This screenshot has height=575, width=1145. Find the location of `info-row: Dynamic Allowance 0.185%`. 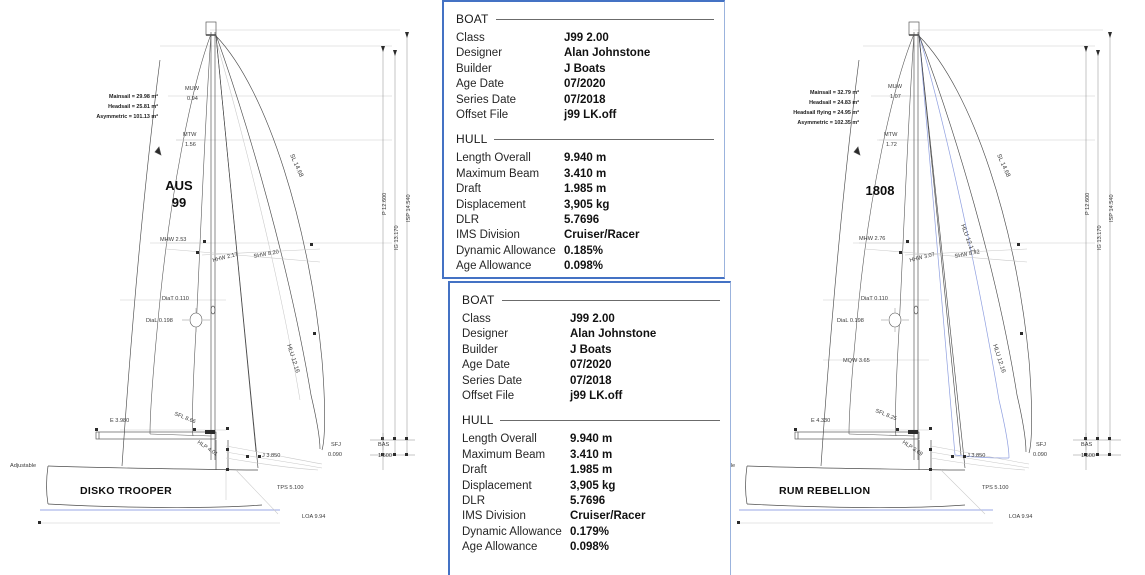

info-row: Dynamic Allowance 0.185% is located at coordinates (585, 251).